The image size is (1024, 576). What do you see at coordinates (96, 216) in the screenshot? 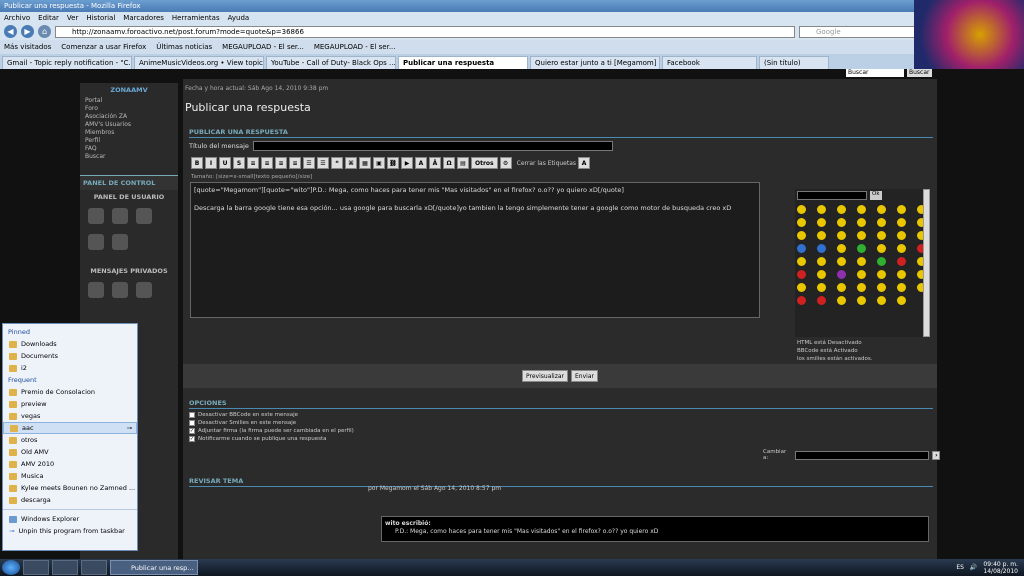
I see `user-icon` at bounding box center [96, 216].